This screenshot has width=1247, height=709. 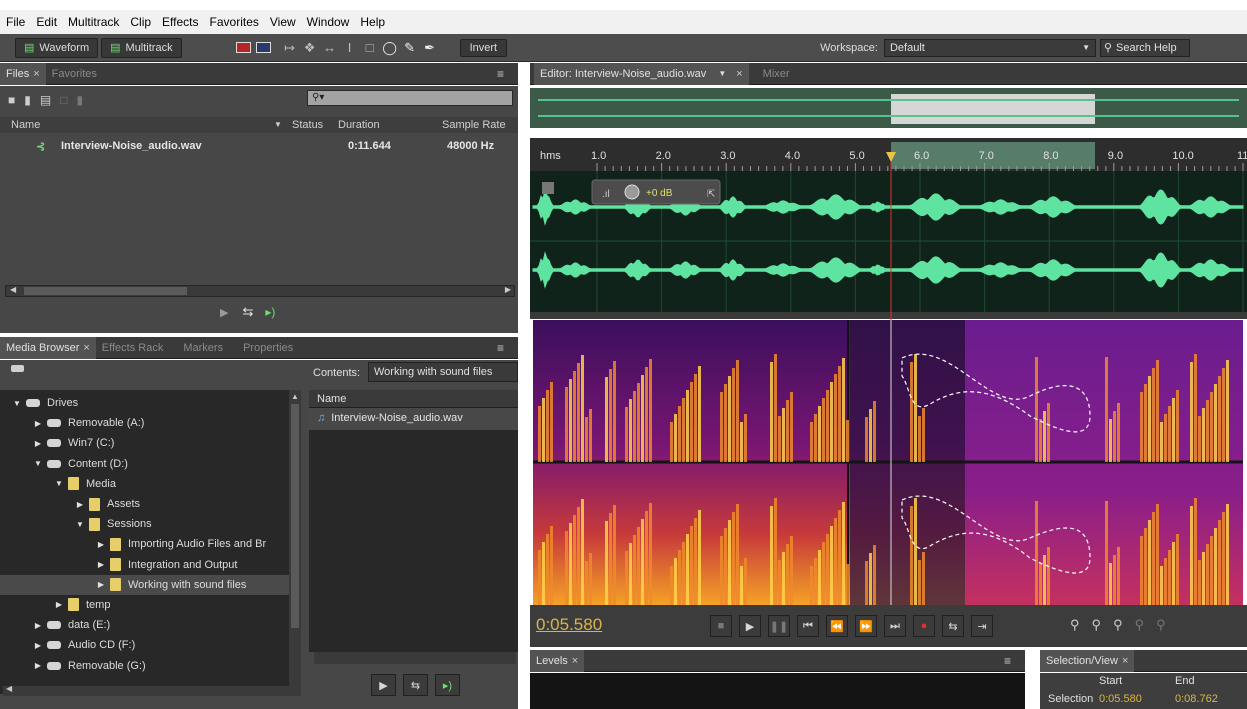 I want to click on files-search-input: ⚲▾, so click(x=410, y=98).